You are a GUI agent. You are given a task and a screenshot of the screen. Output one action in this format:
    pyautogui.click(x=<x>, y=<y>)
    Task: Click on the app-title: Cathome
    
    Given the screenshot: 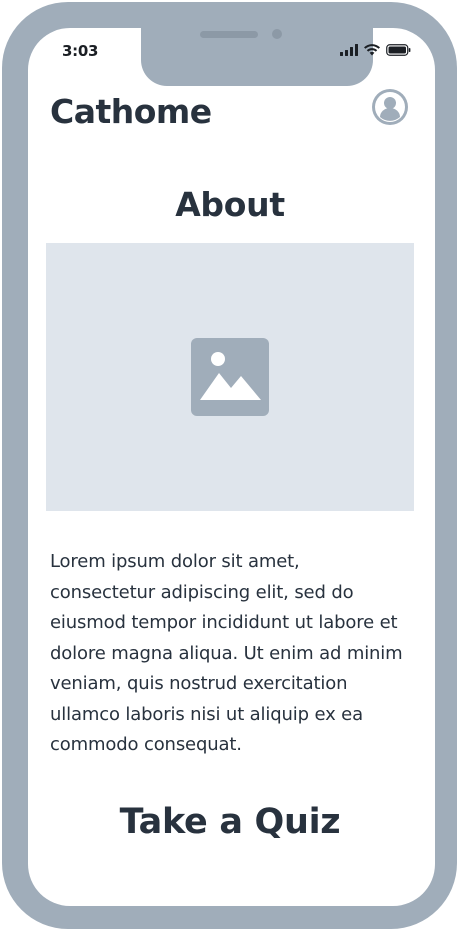 What is the action you would take?
    pyautogui.click(x=131, y=111)
    